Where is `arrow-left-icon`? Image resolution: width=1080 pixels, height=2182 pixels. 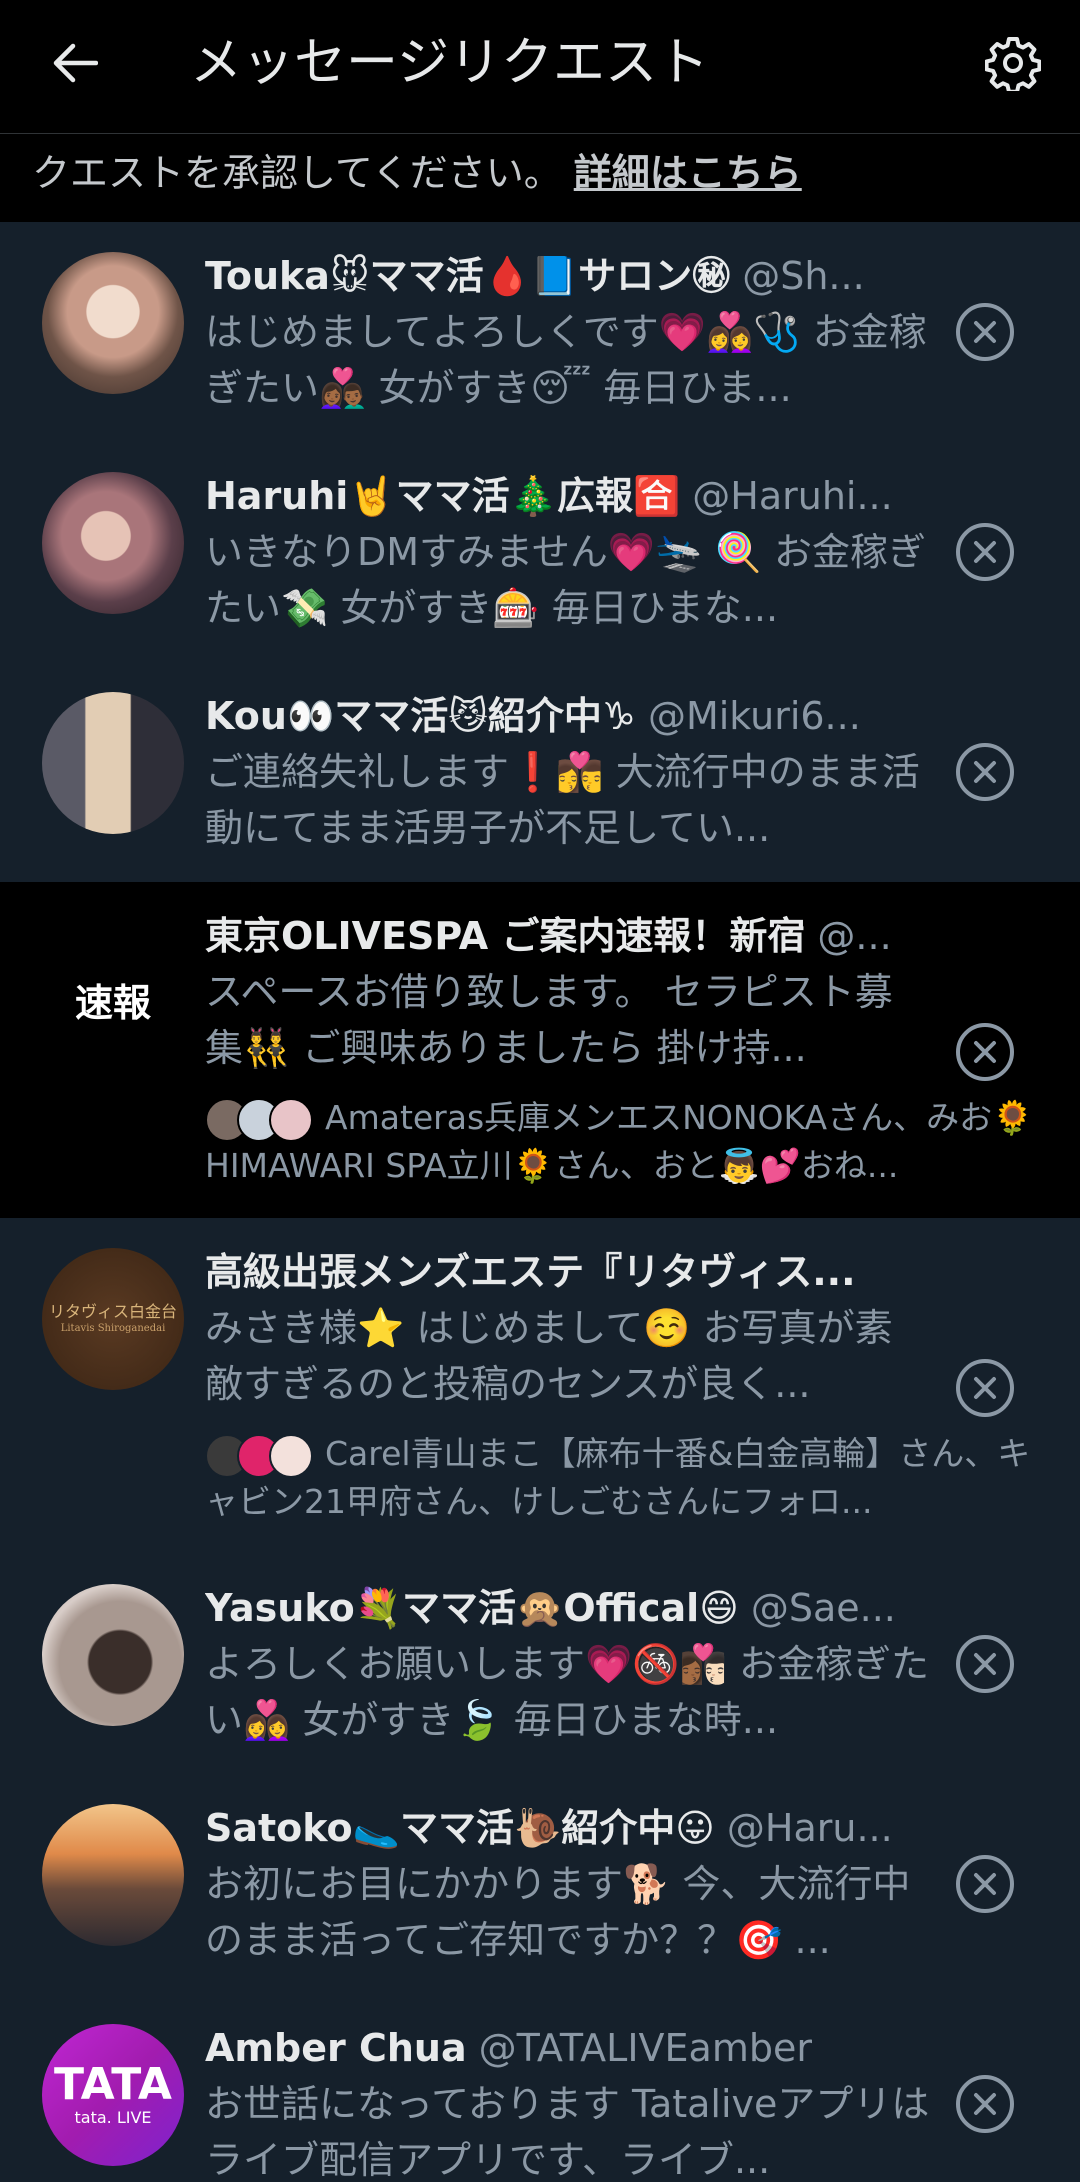
arrow-left-icon is located at coordinates (75, 63).